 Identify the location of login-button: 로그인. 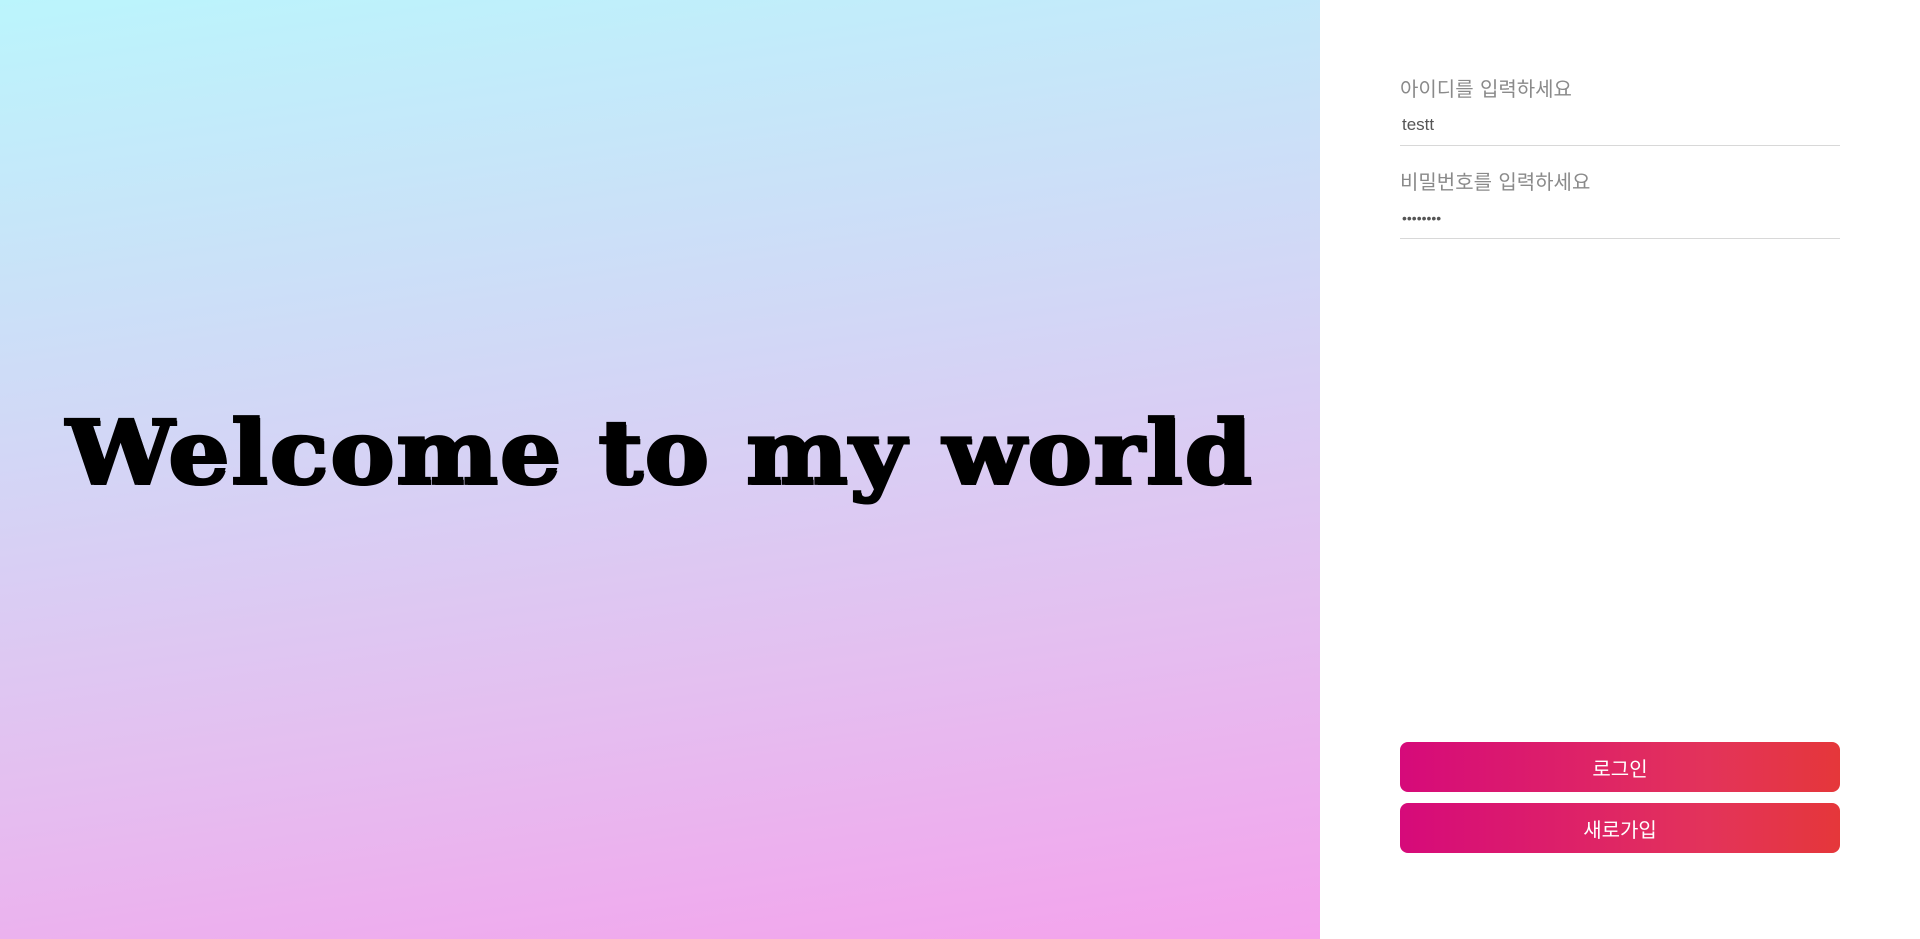
(1620, 767).